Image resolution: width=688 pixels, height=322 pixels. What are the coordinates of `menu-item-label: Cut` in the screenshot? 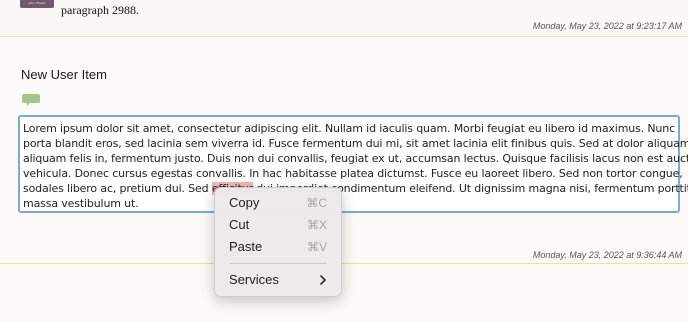 It's located at (239, 224).